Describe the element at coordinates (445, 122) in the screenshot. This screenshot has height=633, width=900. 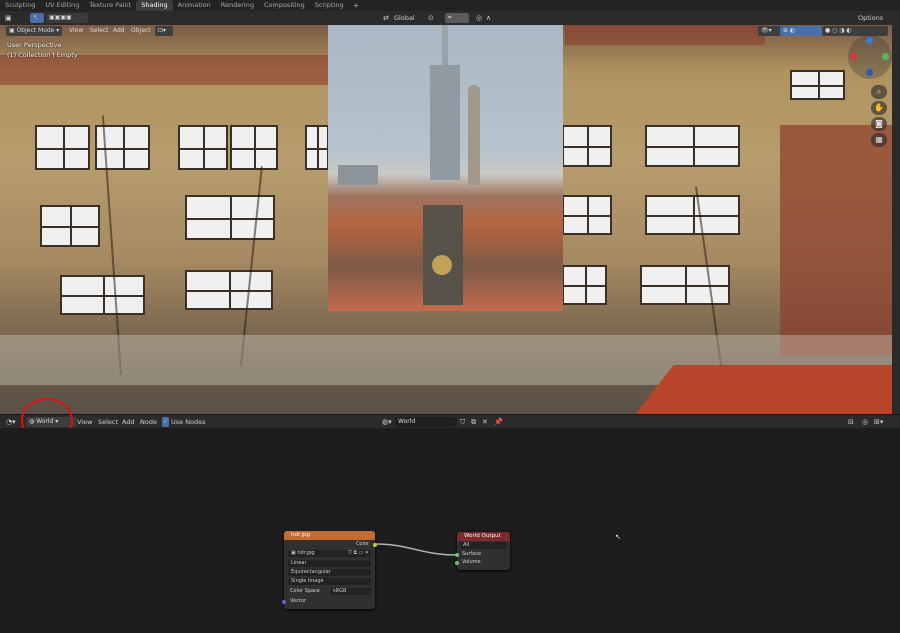
I see `tv-tower` at that location.